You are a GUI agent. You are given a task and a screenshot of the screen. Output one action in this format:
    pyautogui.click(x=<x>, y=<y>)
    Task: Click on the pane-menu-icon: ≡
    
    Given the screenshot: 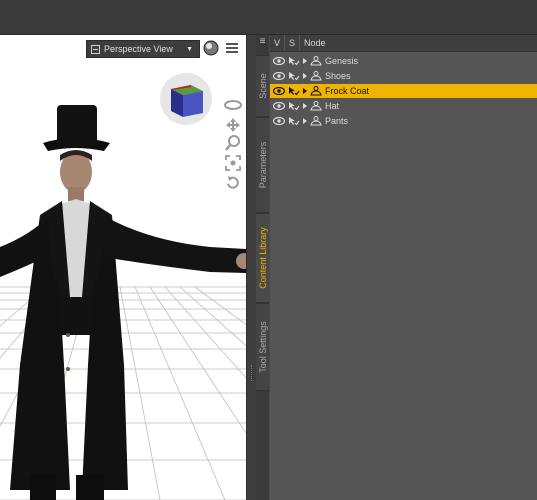 What is the action you would take?
    pyautogui.click(x=262, y=42)
    